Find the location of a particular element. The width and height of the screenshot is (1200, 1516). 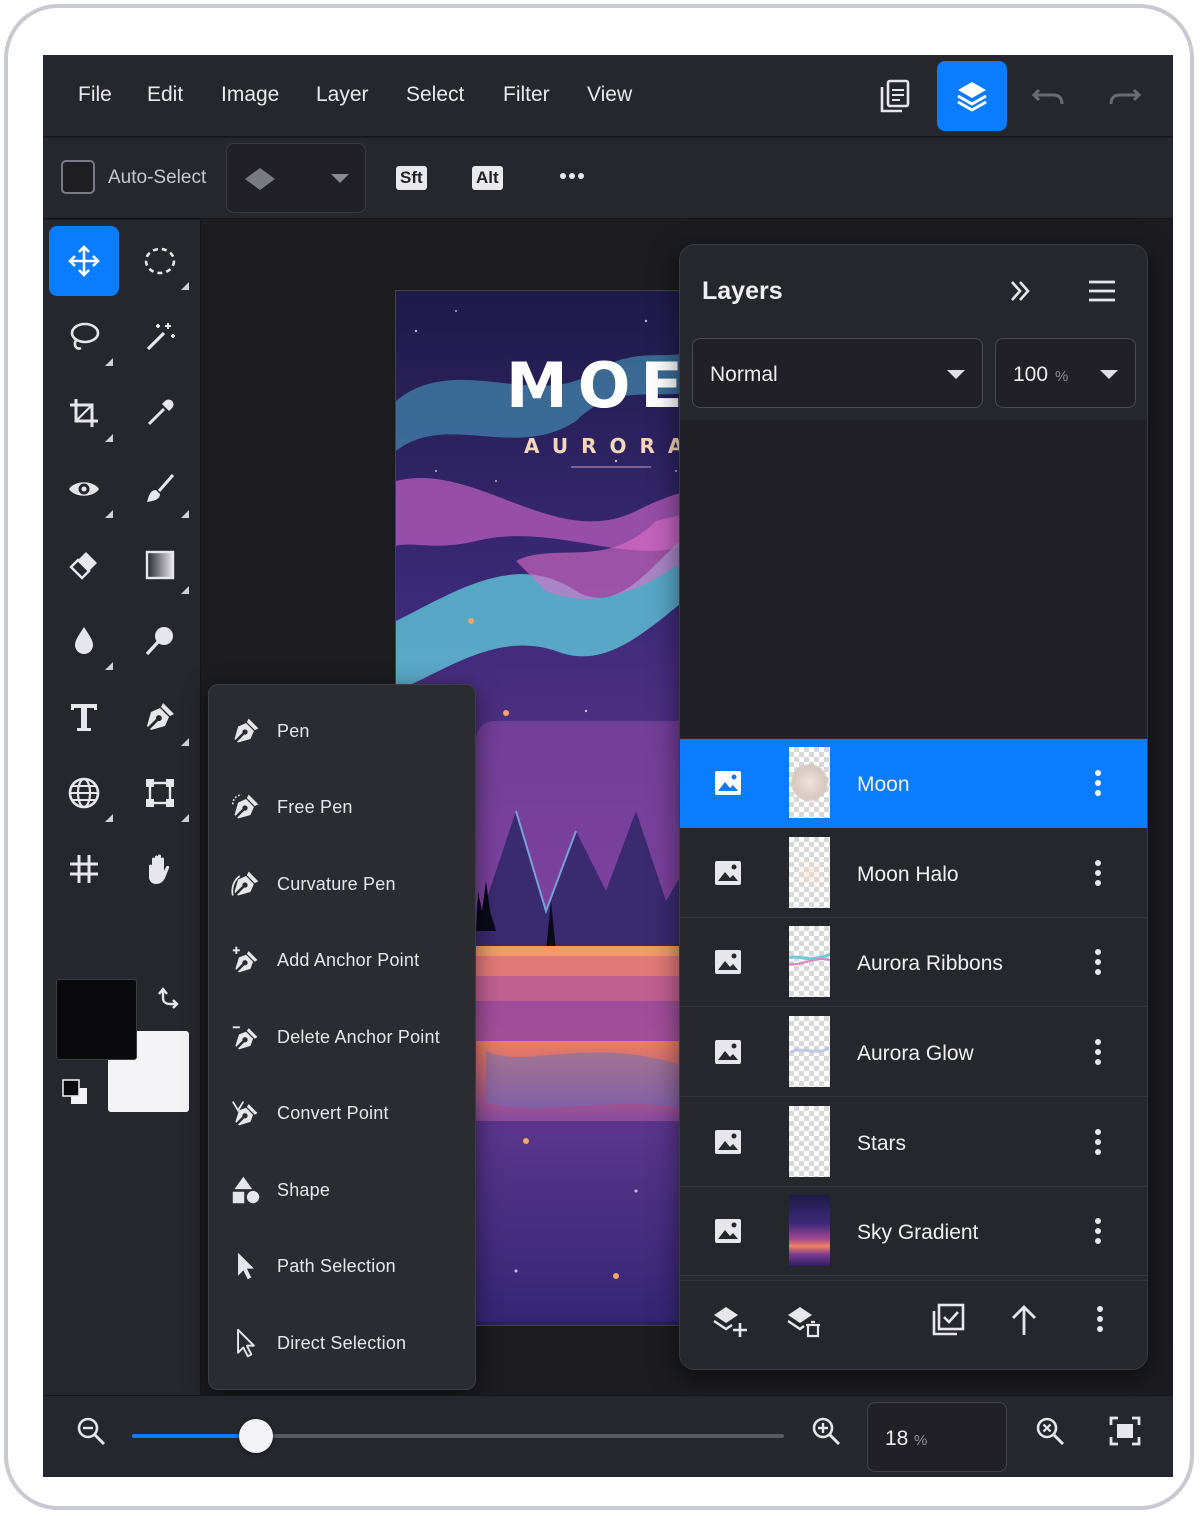

zoom-level-field: 18 % is located at coordinates (937, 1437).